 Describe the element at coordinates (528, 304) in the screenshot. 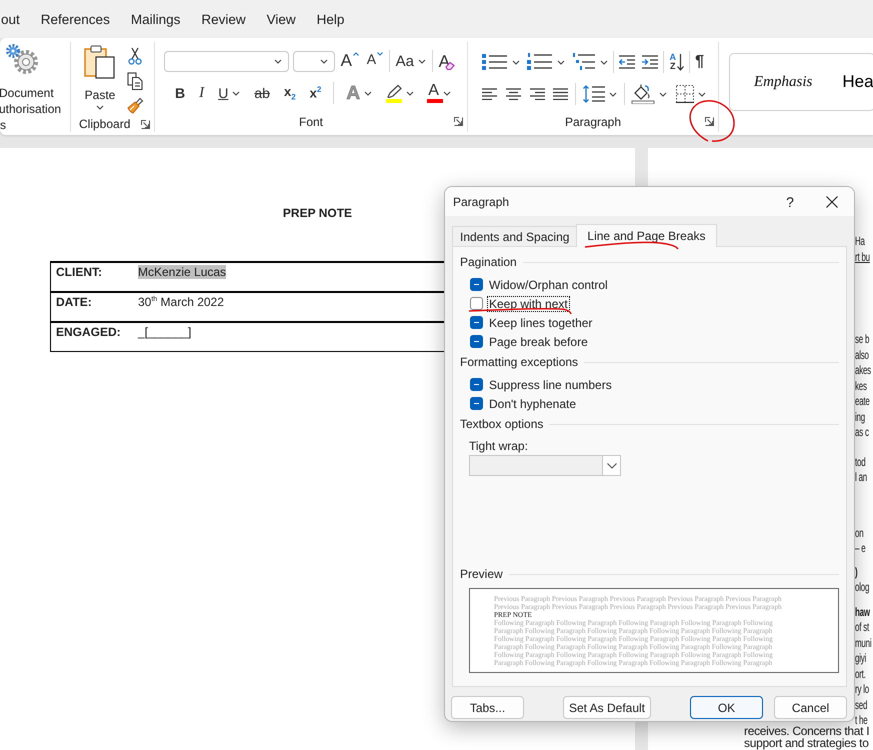

I see `checkbox-label: Keep with next` at that location.